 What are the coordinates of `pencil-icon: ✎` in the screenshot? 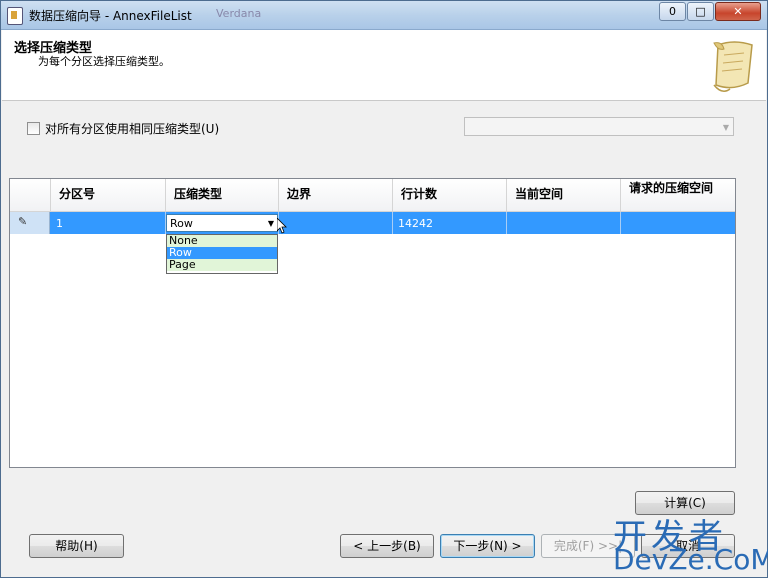 It's located at (23, 221).